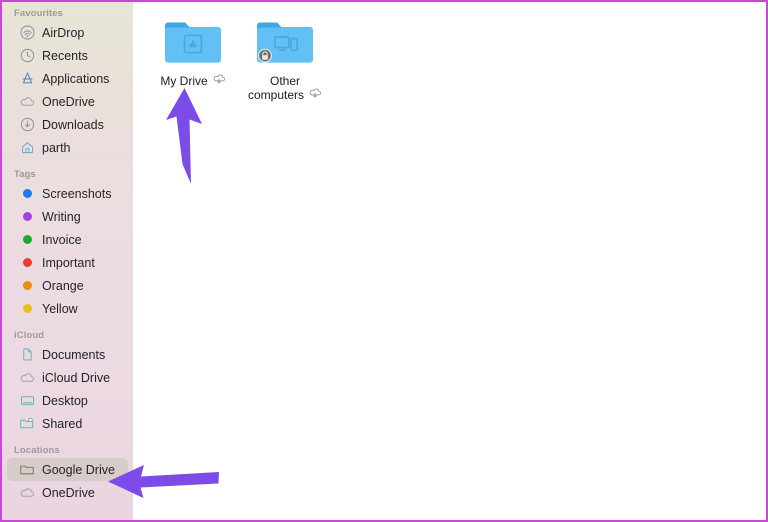  I want to click on sidebar-item-label: iCloud Drive, so click(76, 377).